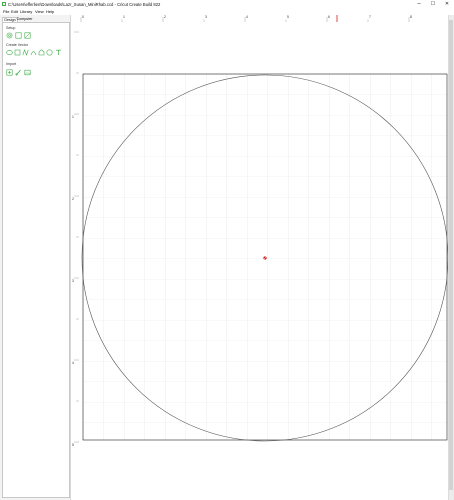 The width and height of the screenshot is (454, 500). Describe the element at coordinates (9, 35) in the screenshot. I see `settings-icon` at that location.